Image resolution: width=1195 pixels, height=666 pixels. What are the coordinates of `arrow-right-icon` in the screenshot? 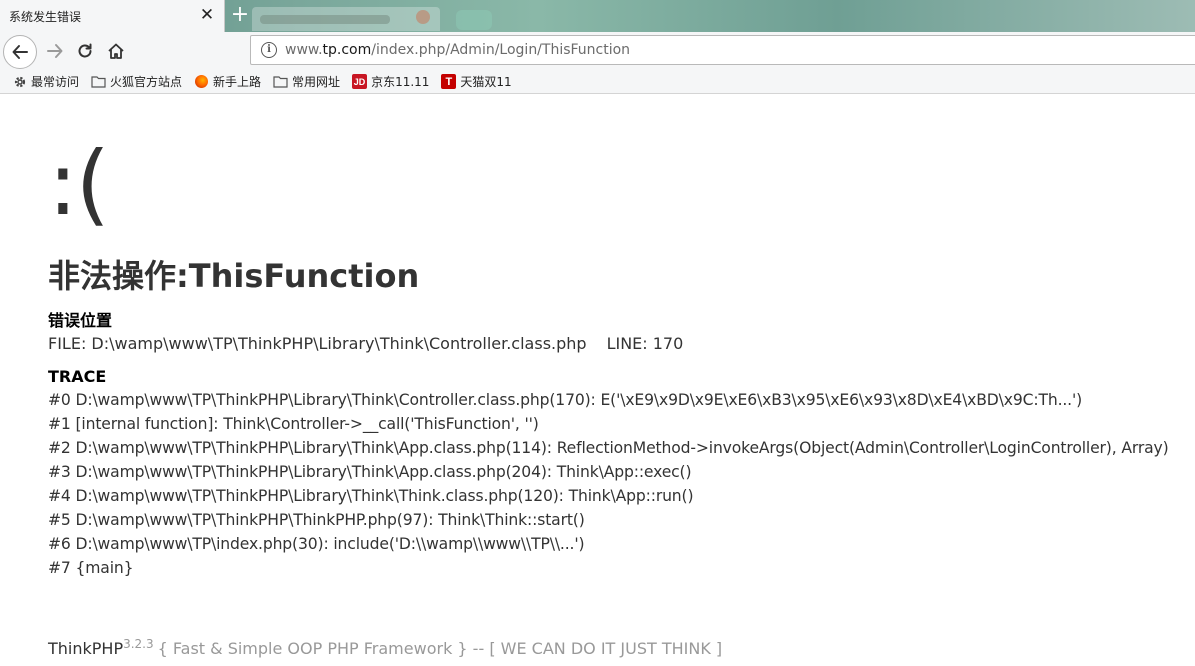 It's located at (55, 51).